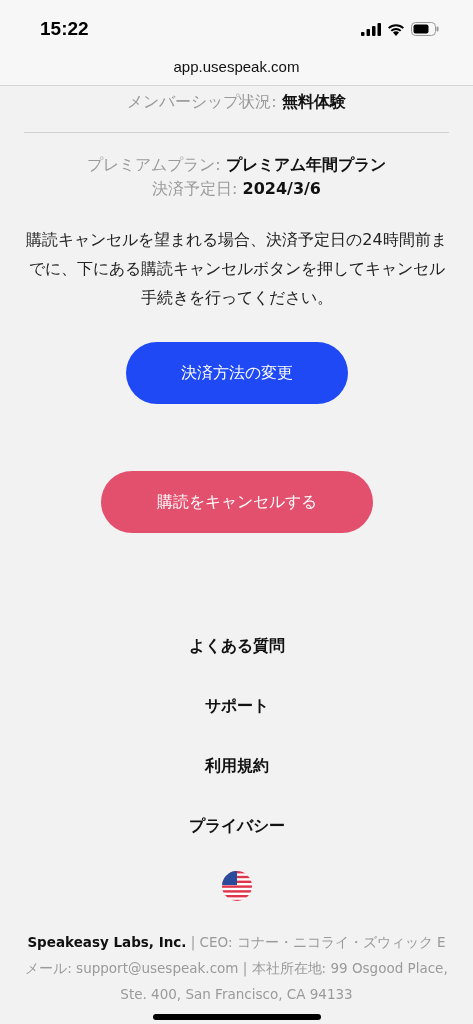 This screenshot has height=1024, width=473. Describe the element at coordinates (236, 886) in the screenshot. I see `us-flag-icon` at that location.